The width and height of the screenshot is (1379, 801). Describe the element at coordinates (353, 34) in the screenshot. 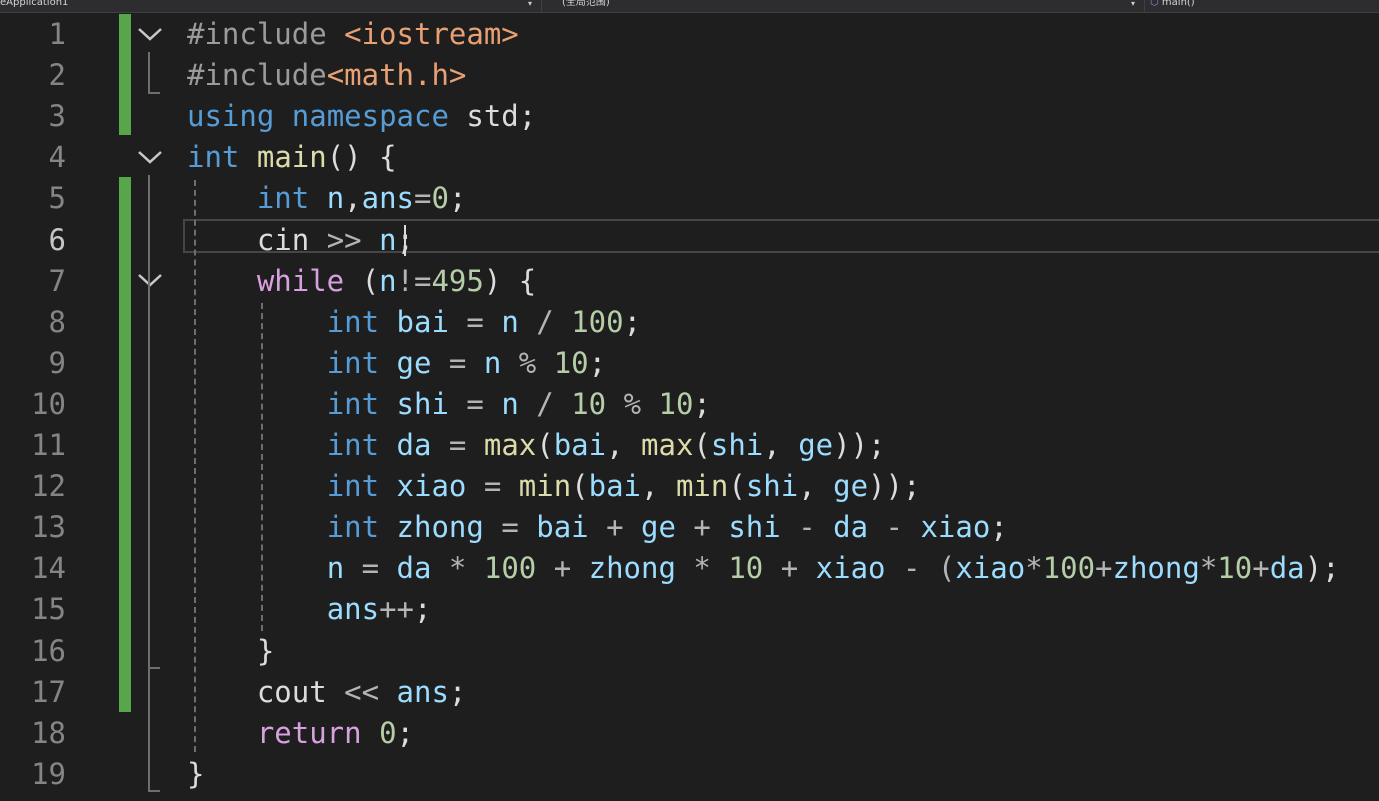

I see `code-line: #include <iostream>` at that location.